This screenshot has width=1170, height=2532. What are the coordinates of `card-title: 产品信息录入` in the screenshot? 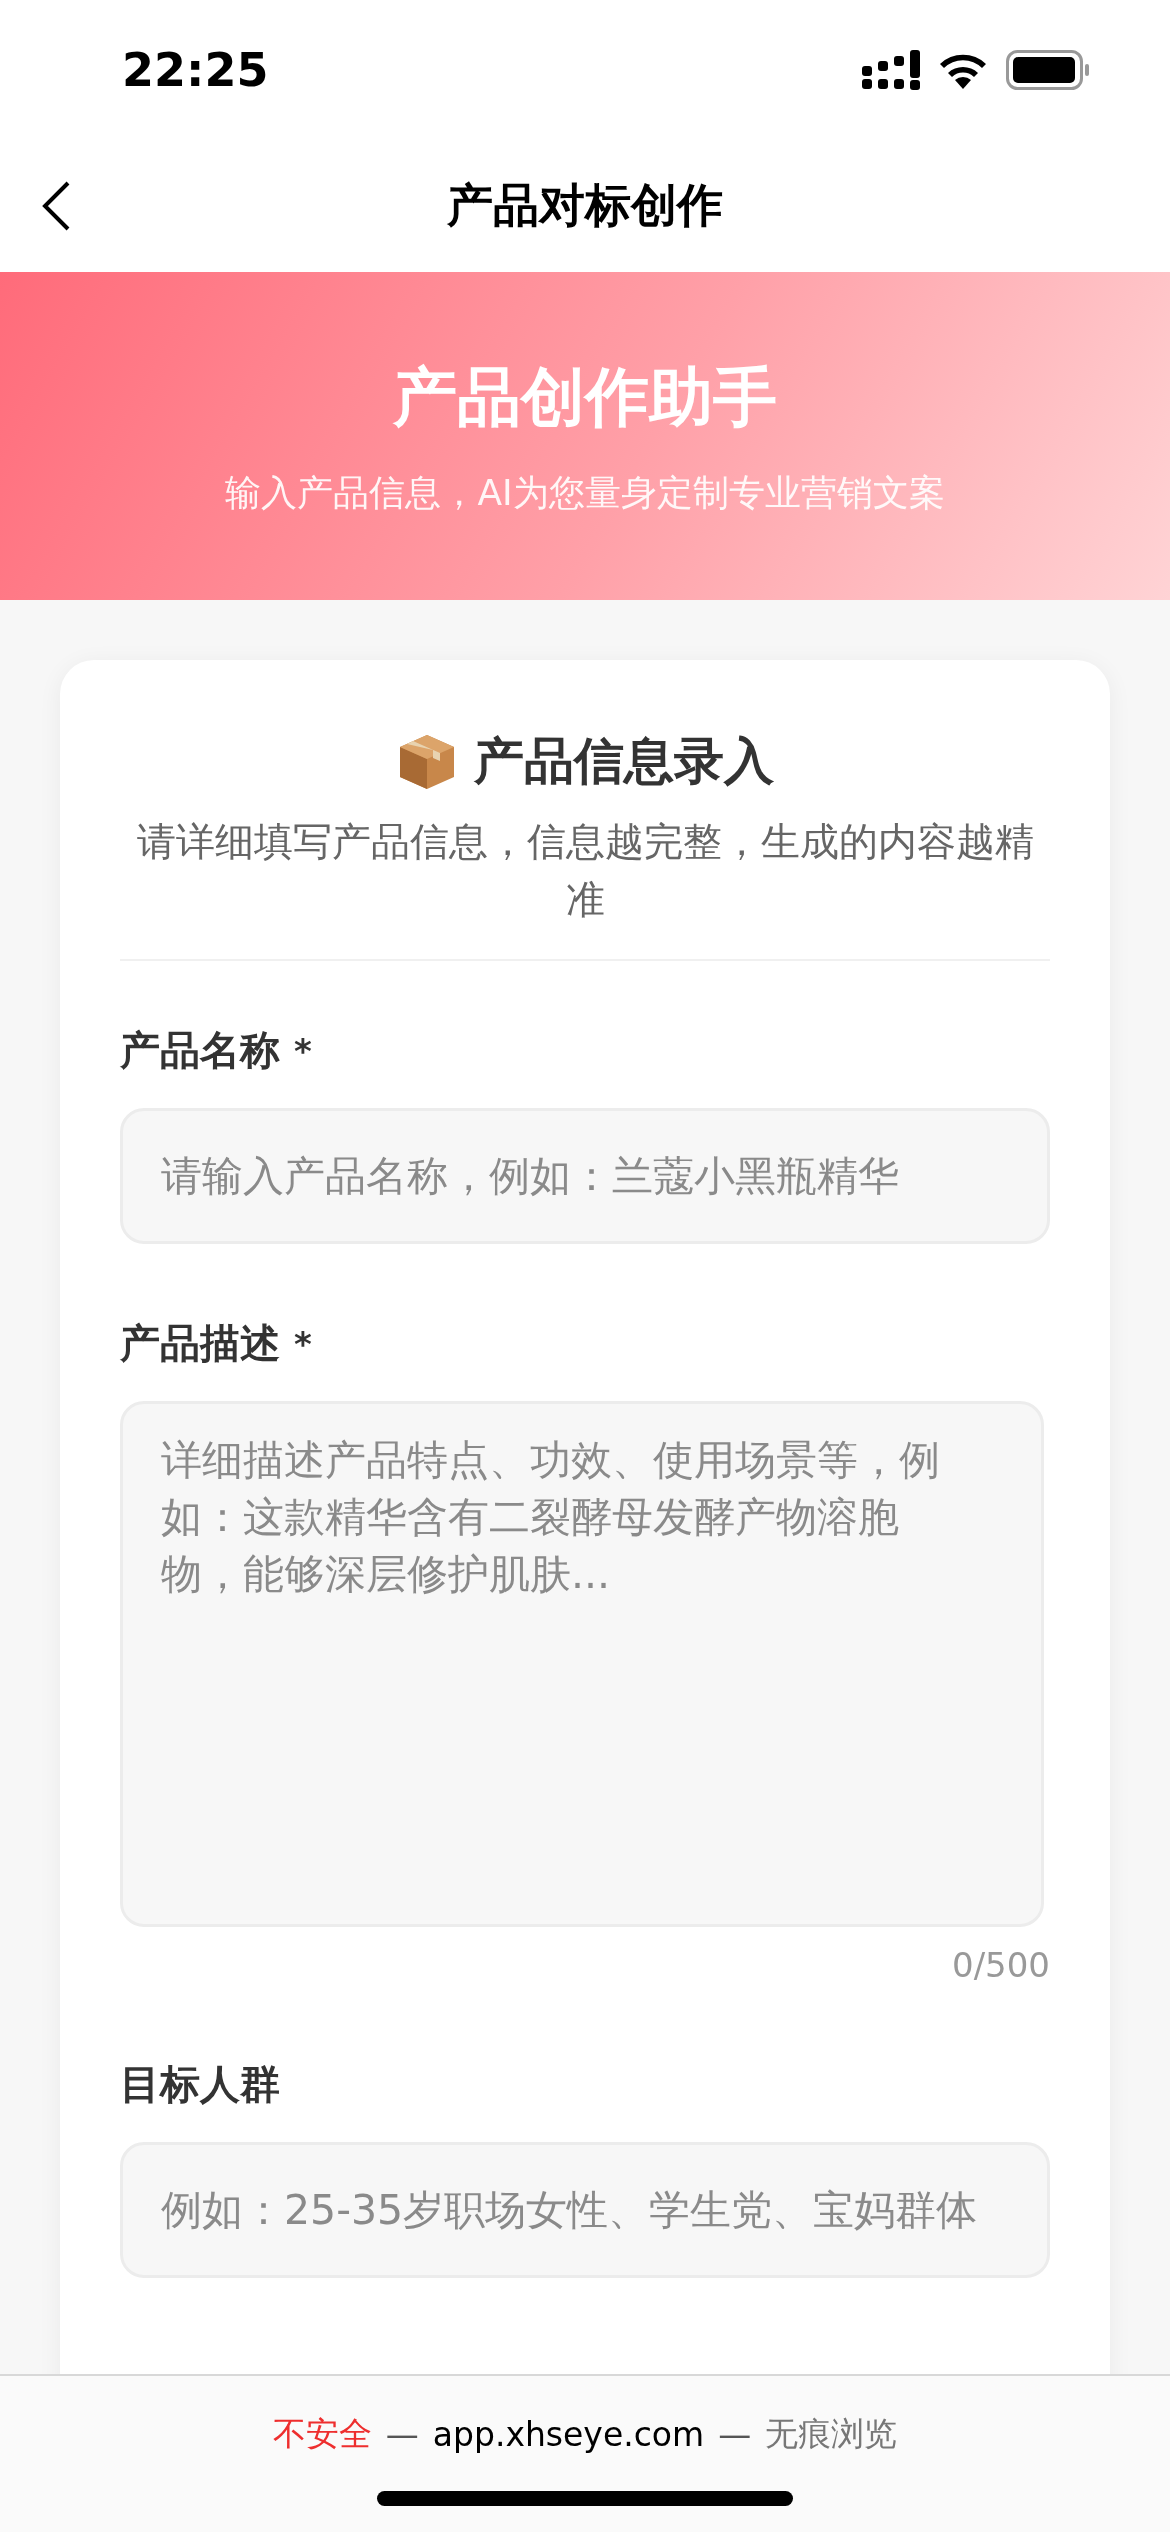 It's located at (624, 761).